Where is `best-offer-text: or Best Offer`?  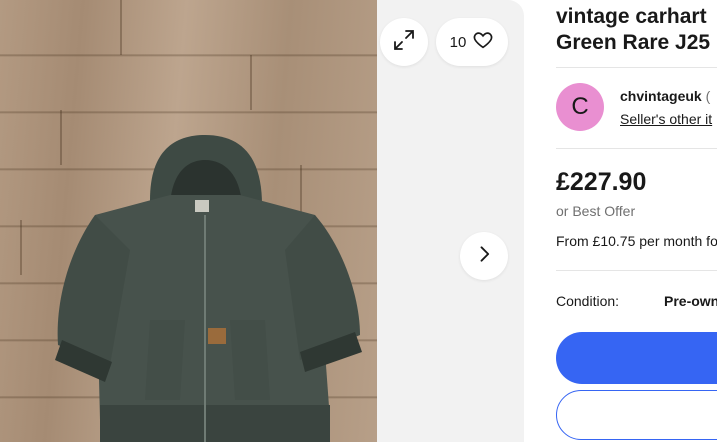 best-offer-text: or Best Offer is located at coordinates (596, 211).